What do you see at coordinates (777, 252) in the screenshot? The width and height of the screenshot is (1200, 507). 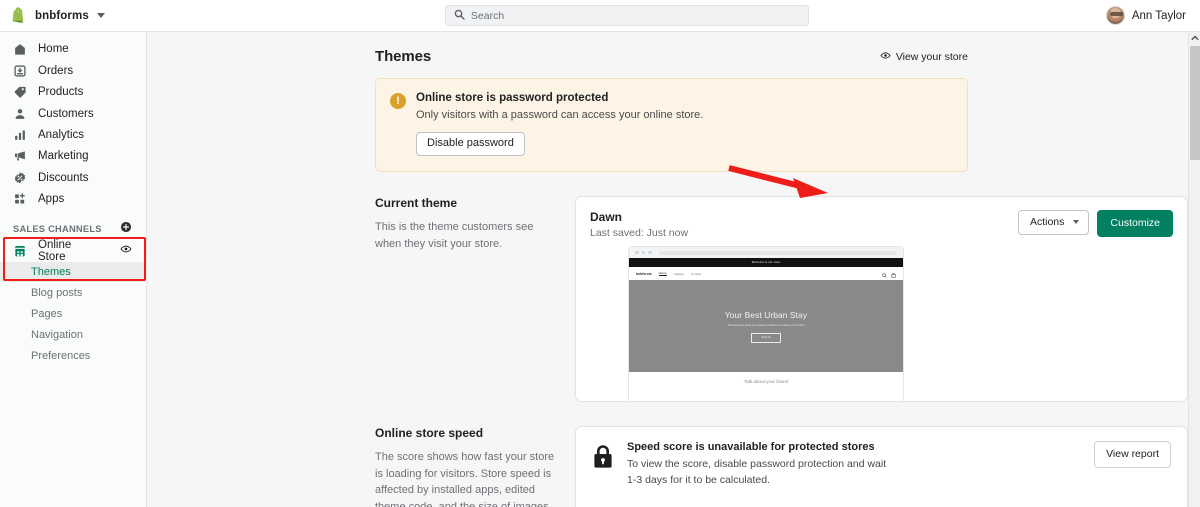 I see `preview-url-bar` at bounding box center [777, 252].